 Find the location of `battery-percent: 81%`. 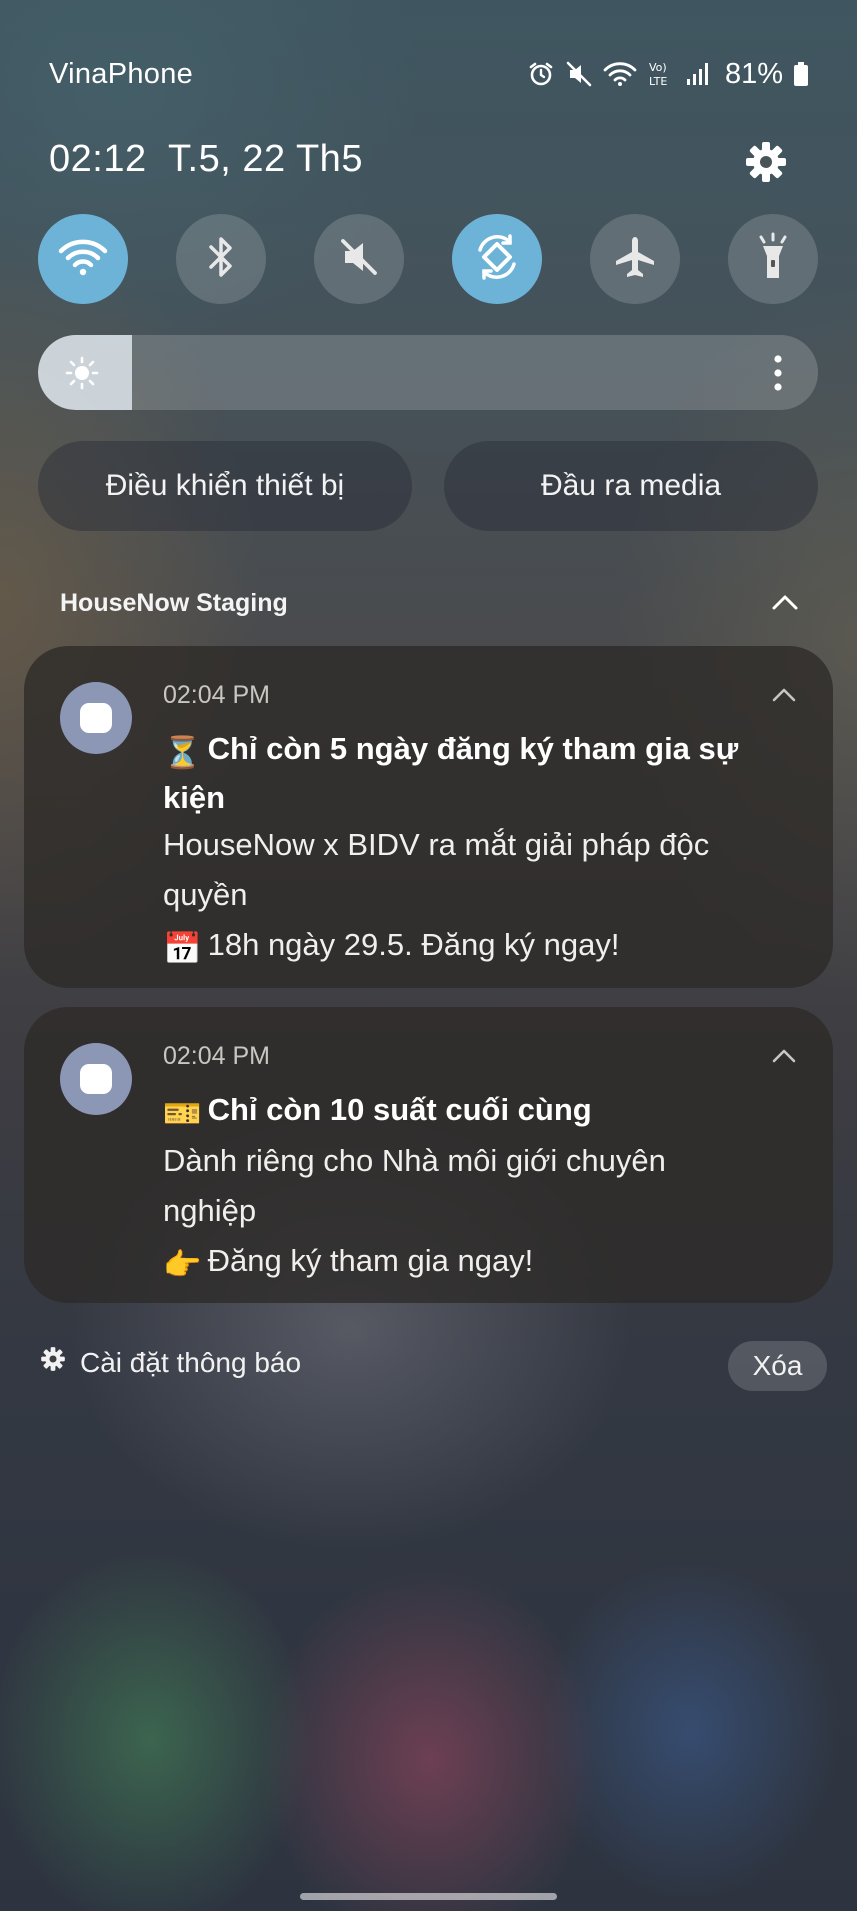

battery-percent: 81% is located at coordinates (753, 73).